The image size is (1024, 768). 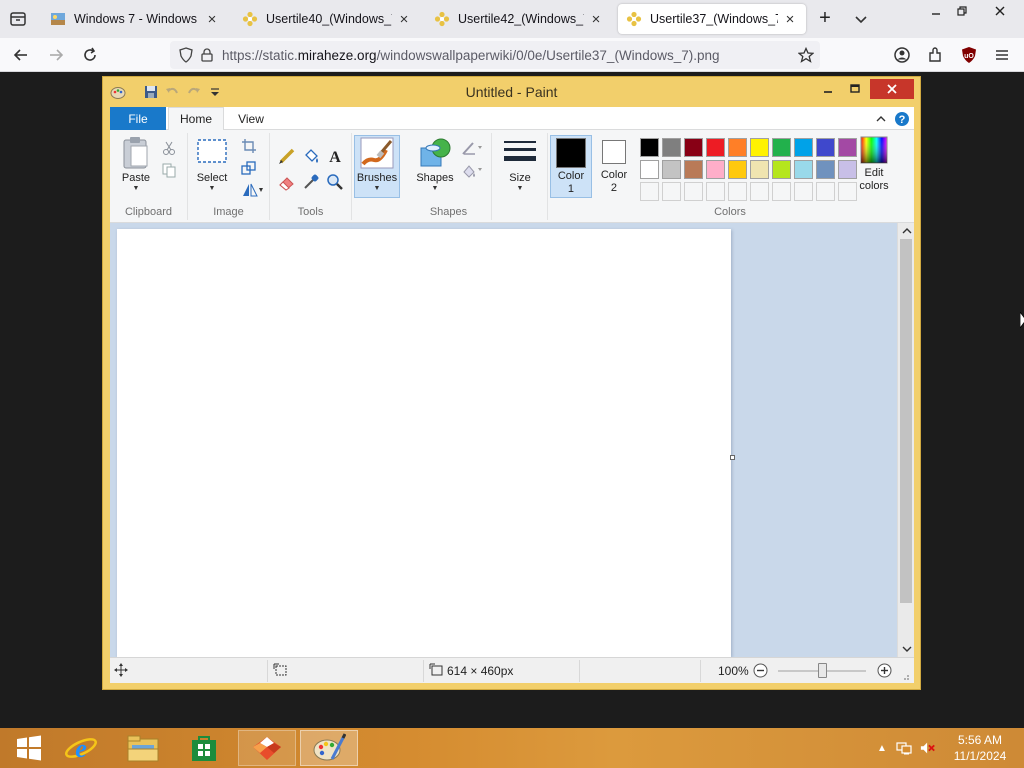 What do you see at coordinates (212, 164) in the screenshot?
I see `select-button: Select ▼` at bounding box center [212, 164].